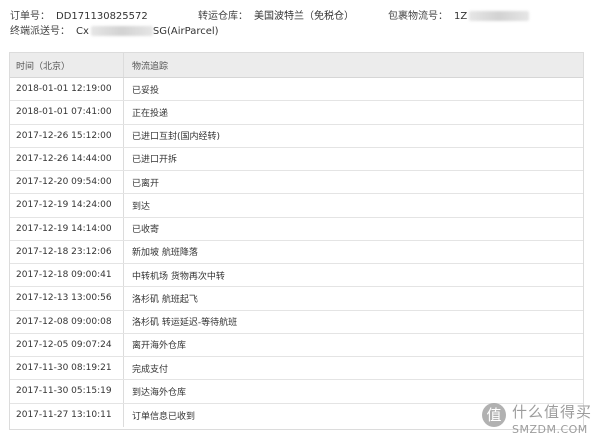 Image resolution: width=600 pixels, height=447 pixels. I want to click on parcel-tracking: 包裹物流号： 1Z, so click(459, 17).